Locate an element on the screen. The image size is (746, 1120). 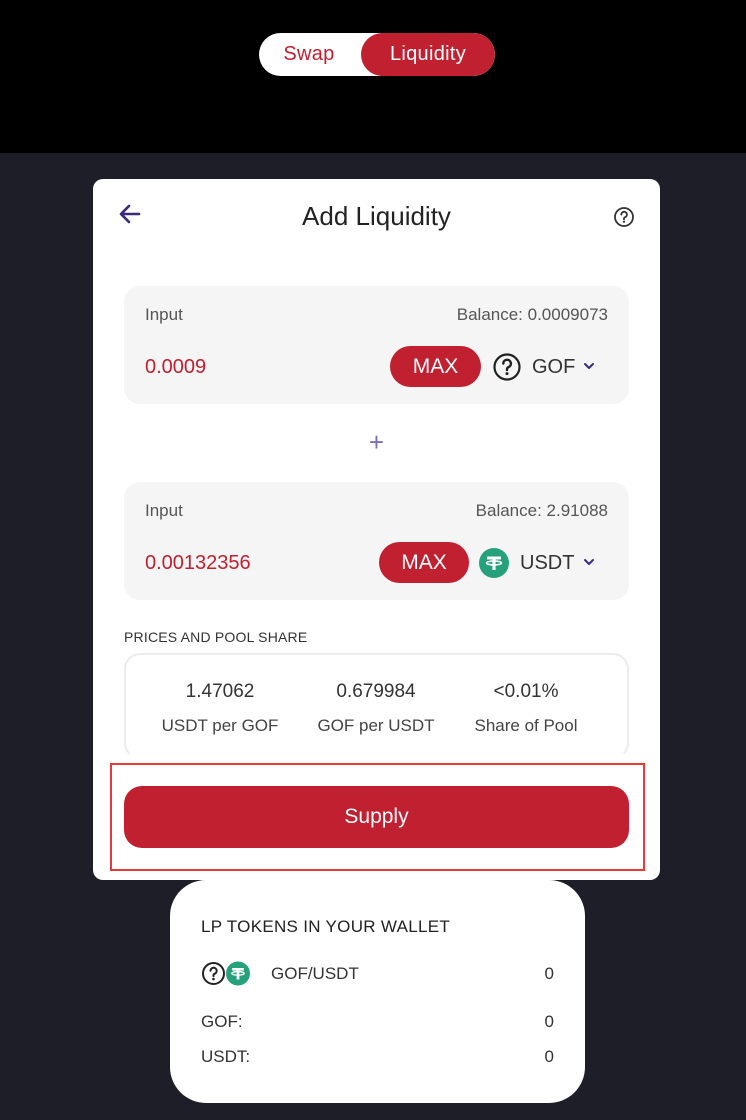
token-select-usdt: USDT is located at coordinates (547, 563).